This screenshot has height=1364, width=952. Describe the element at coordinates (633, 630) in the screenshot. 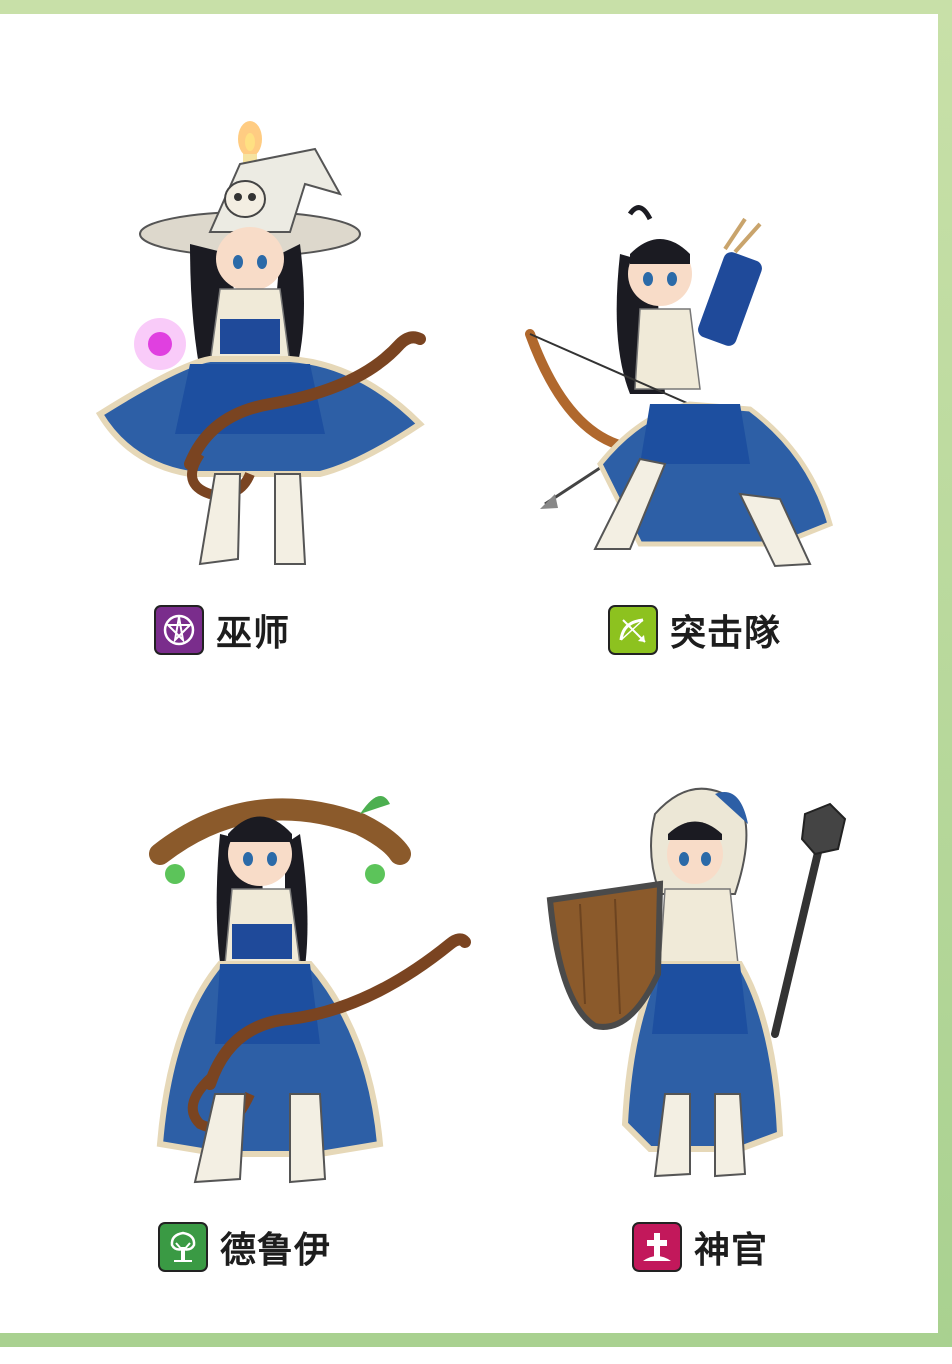

I see `bow-arrow-icon` at that location.